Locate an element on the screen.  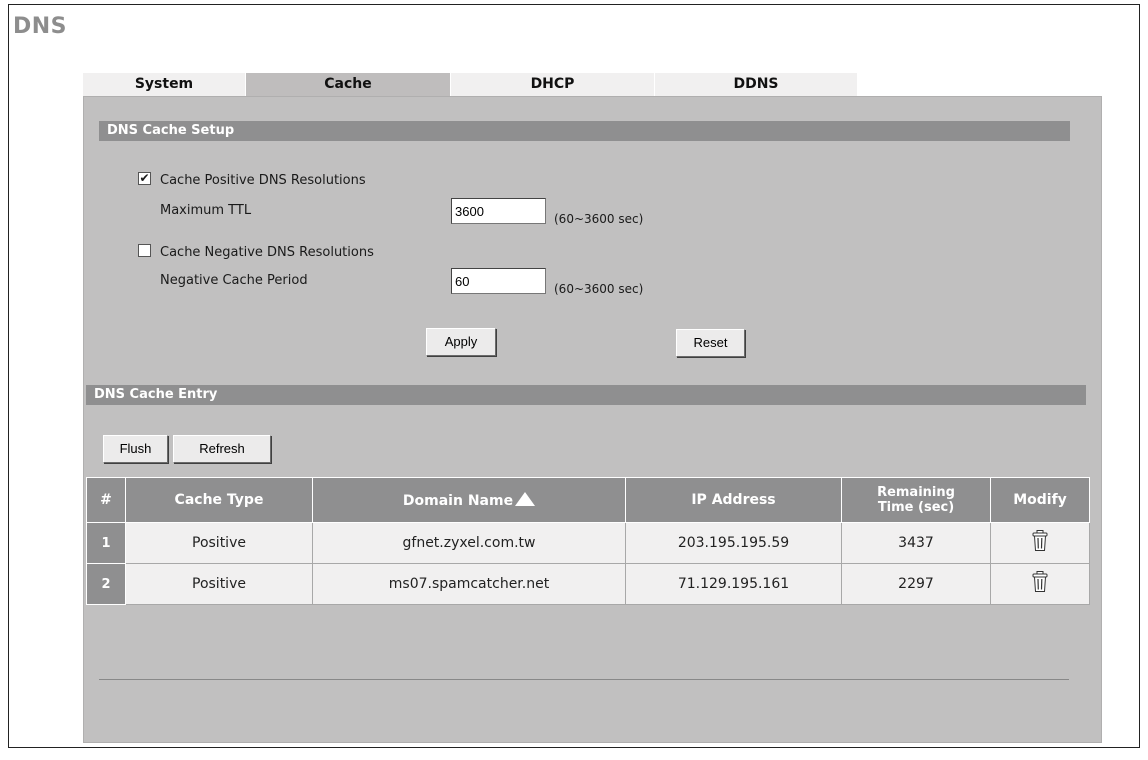
apply-button: Apply is located at coordinates (461, 342).